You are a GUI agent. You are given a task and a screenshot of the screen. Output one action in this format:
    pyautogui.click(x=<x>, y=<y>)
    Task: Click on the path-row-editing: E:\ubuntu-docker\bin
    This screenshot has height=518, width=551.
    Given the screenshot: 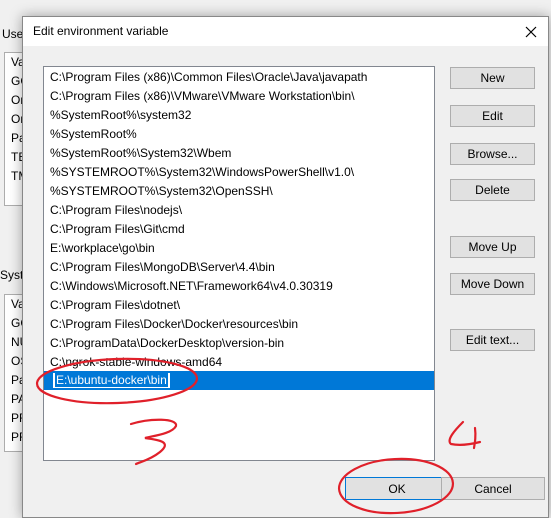 What is the action you would take?
    pyautogui.click(x=239, y=380)
    